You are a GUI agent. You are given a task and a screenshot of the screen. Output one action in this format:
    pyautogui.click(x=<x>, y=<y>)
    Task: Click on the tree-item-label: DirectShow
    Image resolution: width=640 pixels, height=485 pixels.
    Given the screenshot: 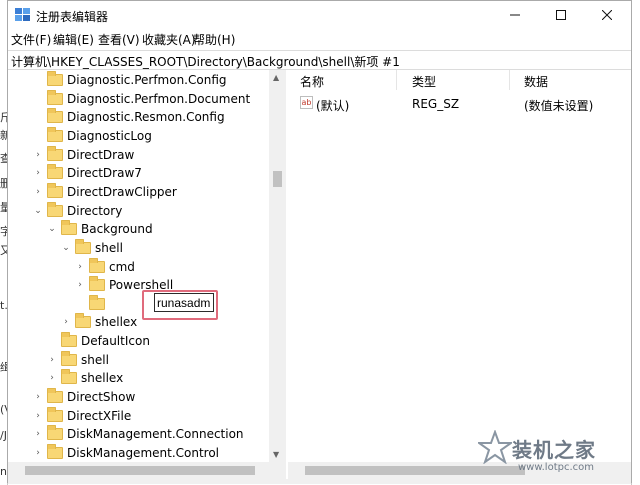 What is the action you would take?
    pyautogui.click(x=101, y=397)
    